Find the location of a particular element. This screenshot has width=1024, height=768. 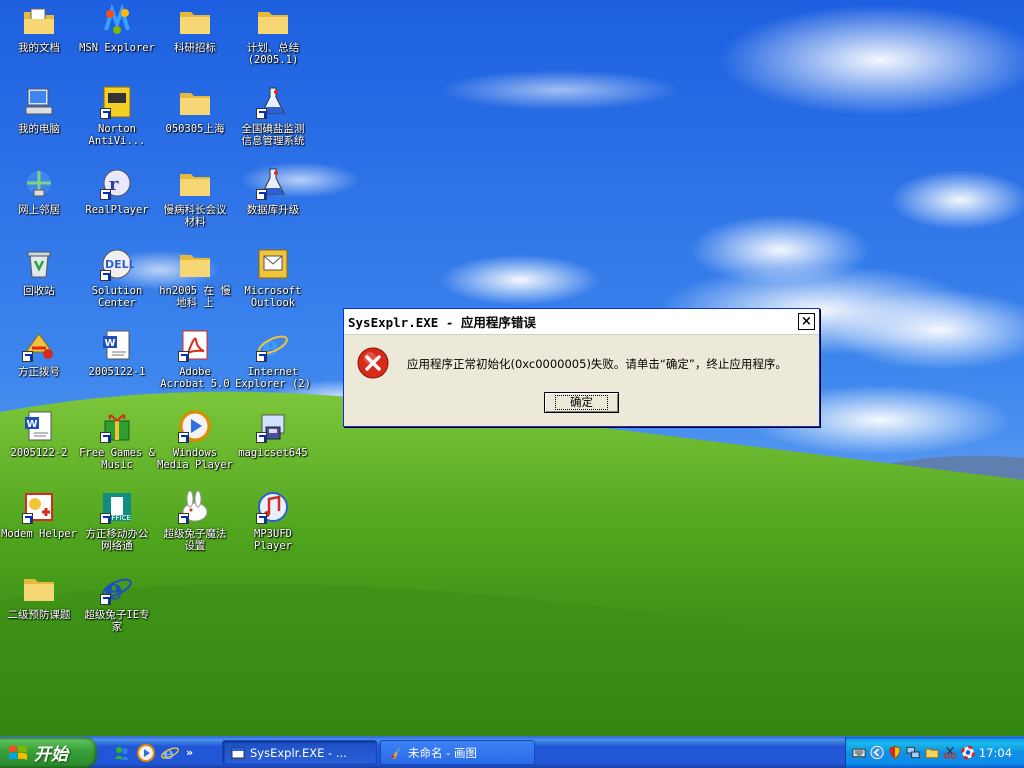

desktop-icon-label: 2005122-2 is located at coordinates (39, 453).